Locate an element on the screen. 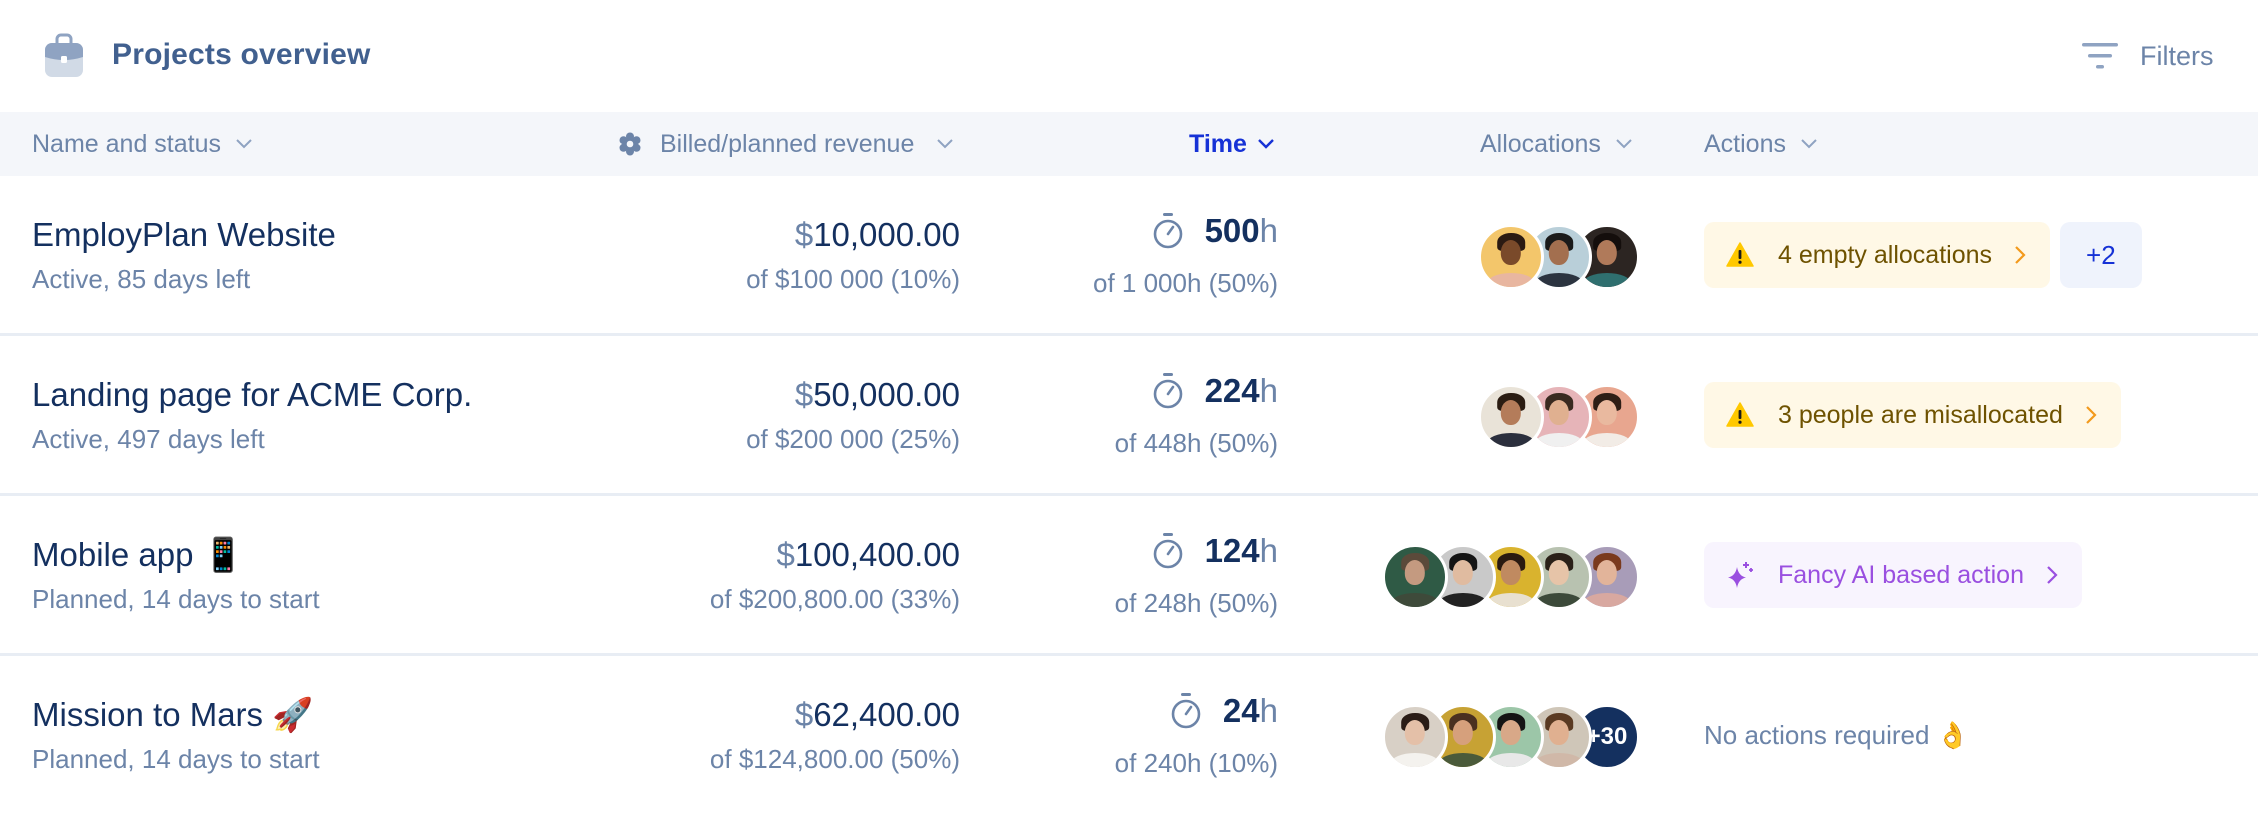  warning-action-button: 4 empty allocations is located at coordinates (1877, 255).